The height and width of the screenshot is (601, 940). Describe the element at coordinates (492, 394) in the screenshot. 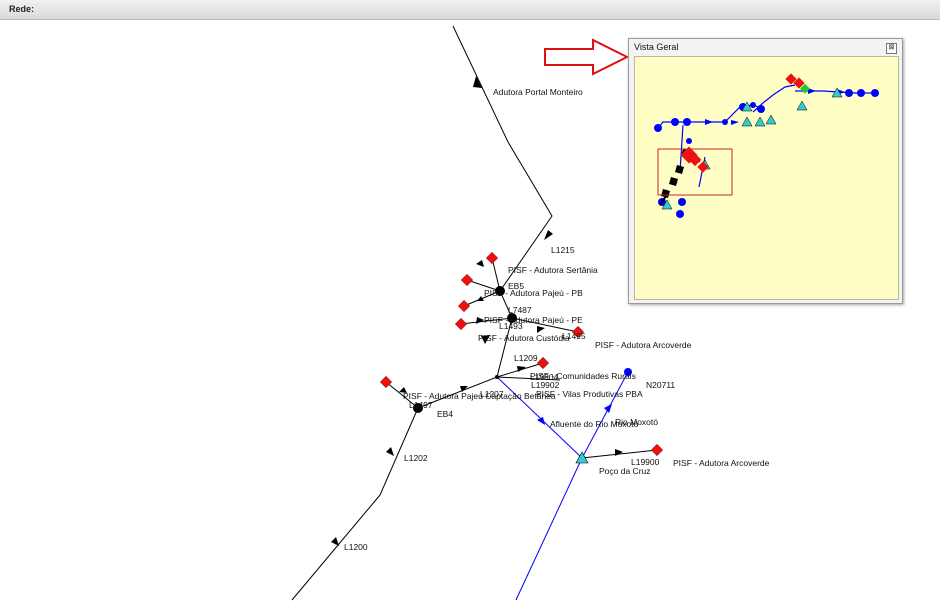

I see `network-label: L1207` at that location.